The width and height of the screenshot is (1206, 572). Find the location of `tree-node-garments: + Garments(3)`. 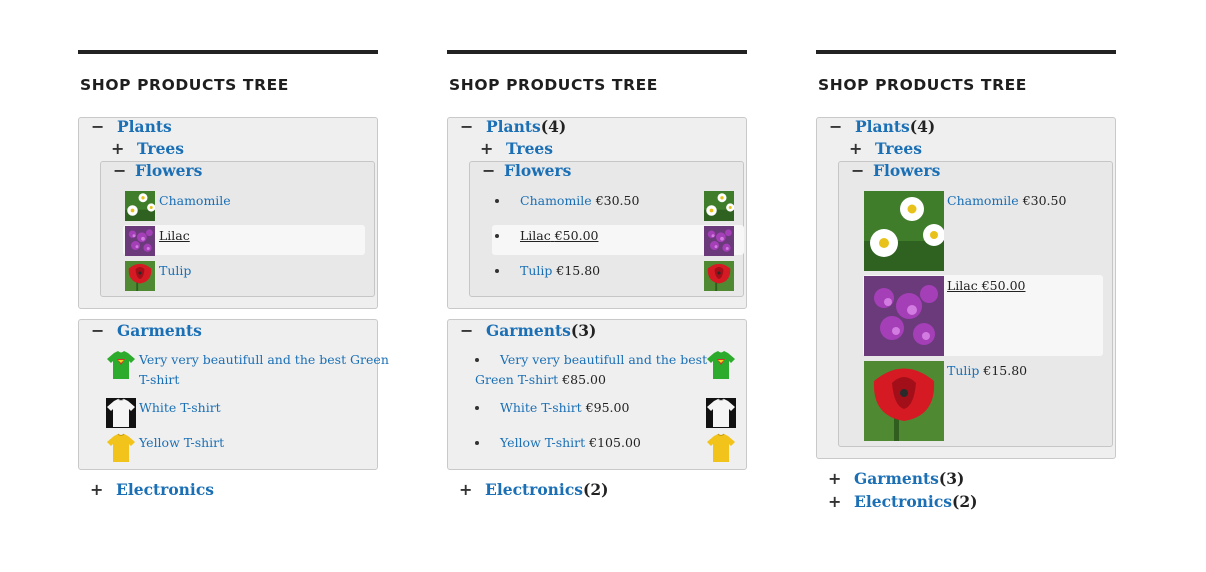

tree-node-garments: + Garments(3) is located at coordinates (896, 479).